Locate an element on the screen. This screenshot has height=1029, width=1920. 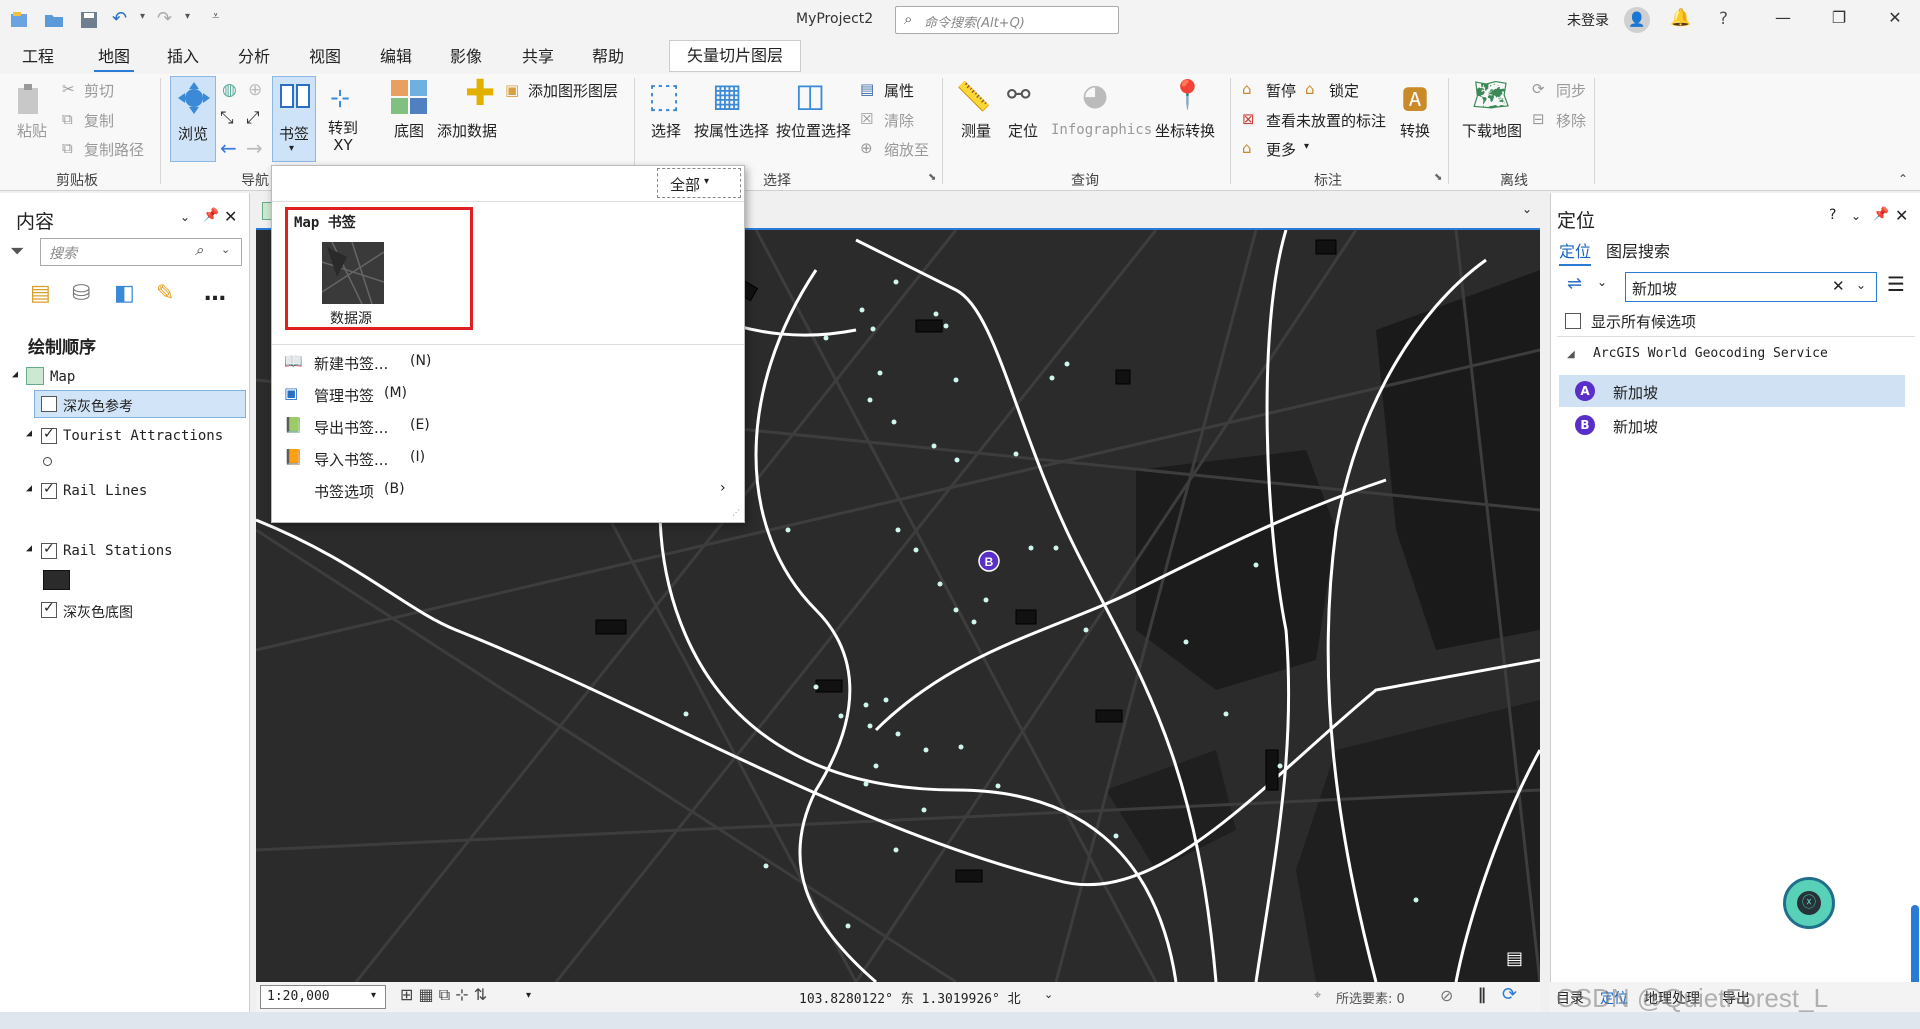
redo-dropdown-icon: ▾ is located at coordinates (187, 16).